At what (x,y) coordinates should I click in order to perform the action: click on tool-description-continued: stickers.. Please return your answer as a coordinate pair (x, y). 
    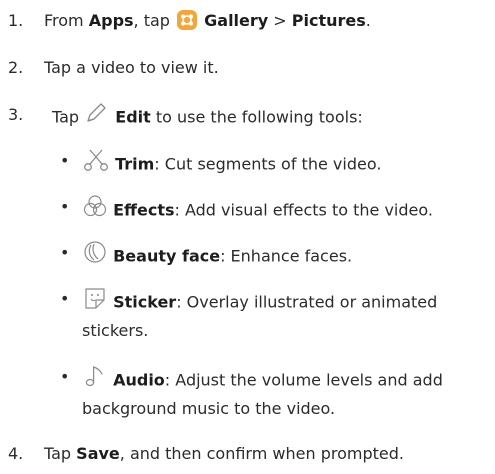
    Looking at the image, I should click on (115, 330).